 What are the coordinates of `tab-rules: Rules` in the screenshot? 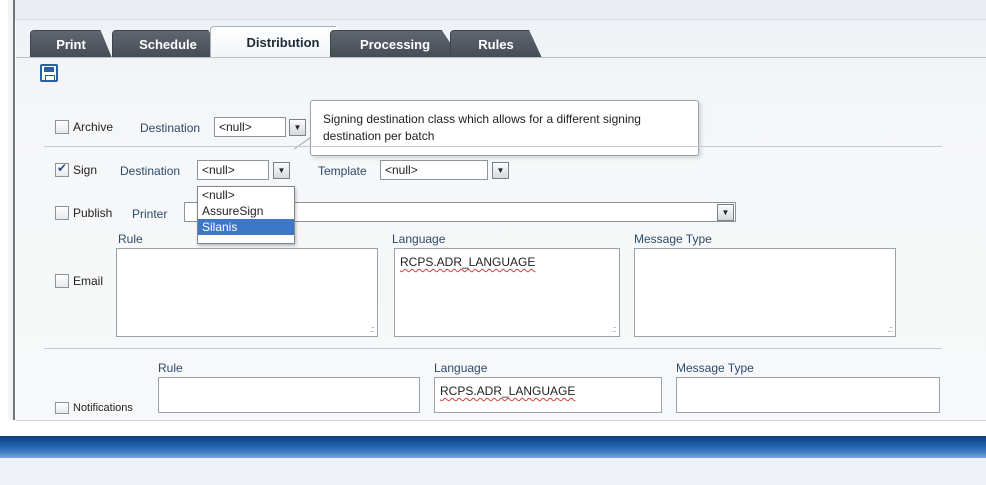 It's located at (496, 44).